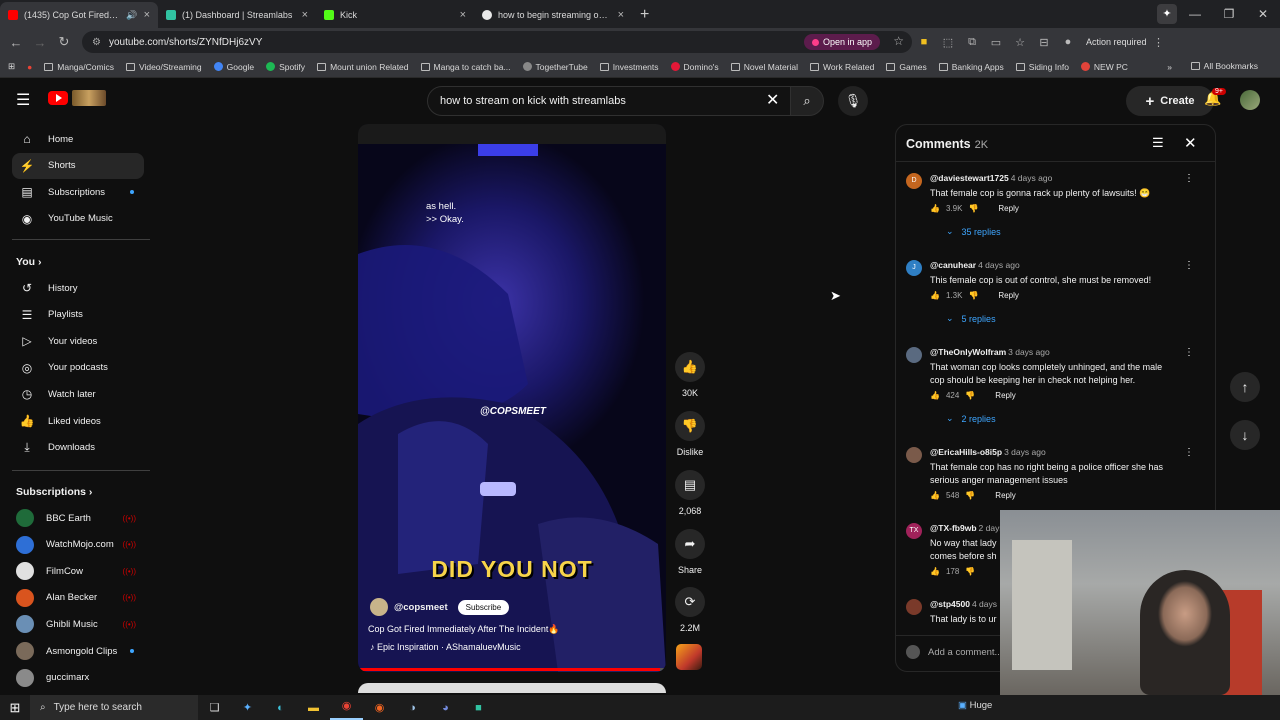 The height and width of the screenshot is (720, 1280). I want to click on comment-author: @TX-fb9wb, so click(953, 528).